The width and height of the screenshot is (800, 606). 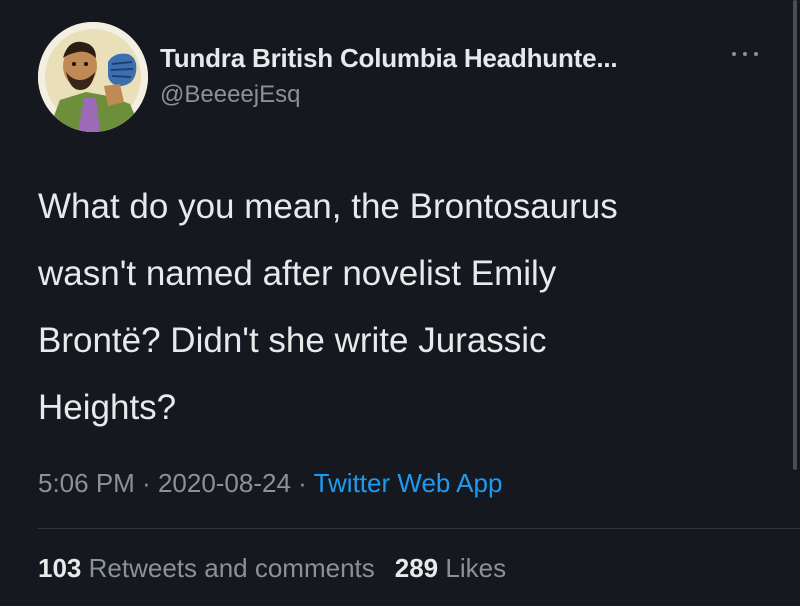 What do you see at coordinates (60, 568) in the screenshot?
I see `retweets-count: 103` at bounding box center [60, 568].